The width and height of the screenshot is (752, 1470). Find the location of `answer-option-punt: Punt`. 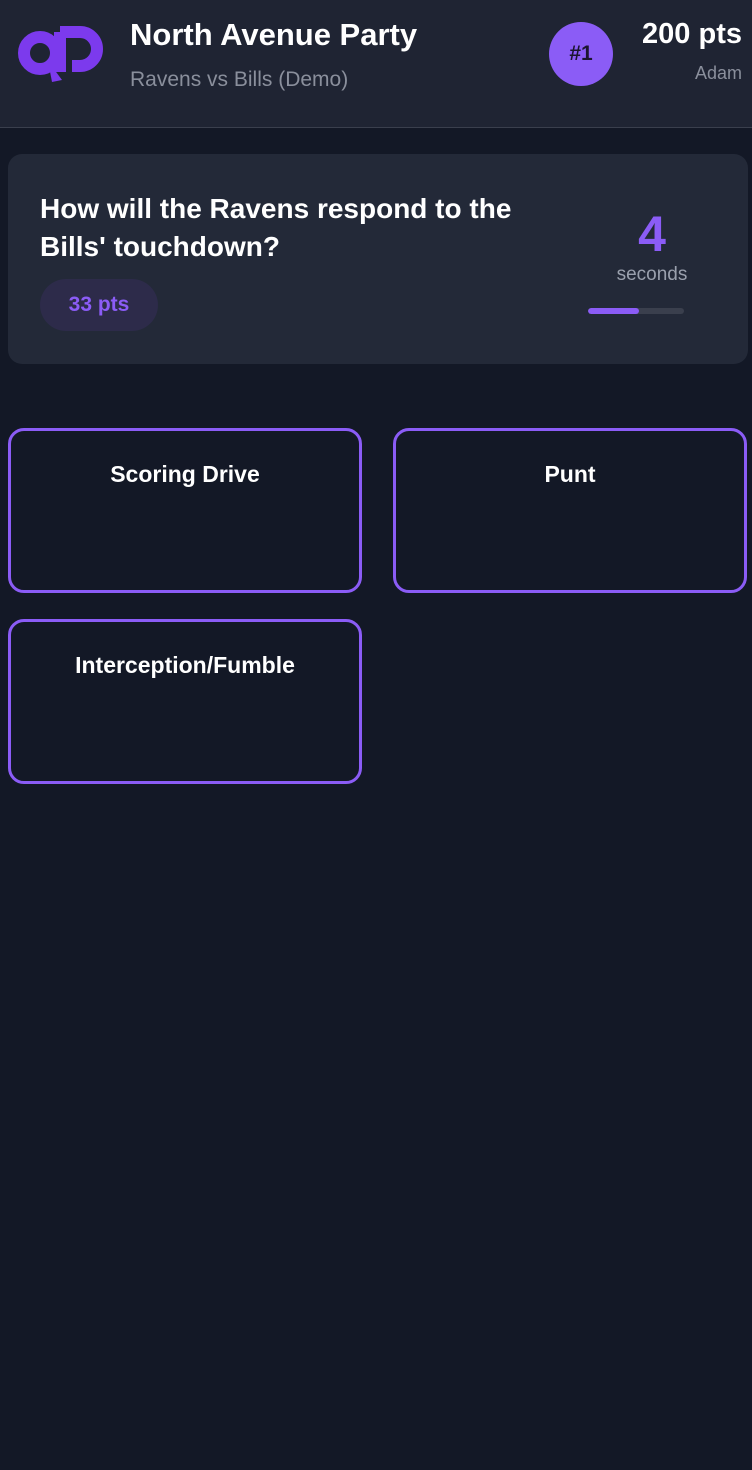

answer-option-punt: Punt is located at coordinates (570, 510).